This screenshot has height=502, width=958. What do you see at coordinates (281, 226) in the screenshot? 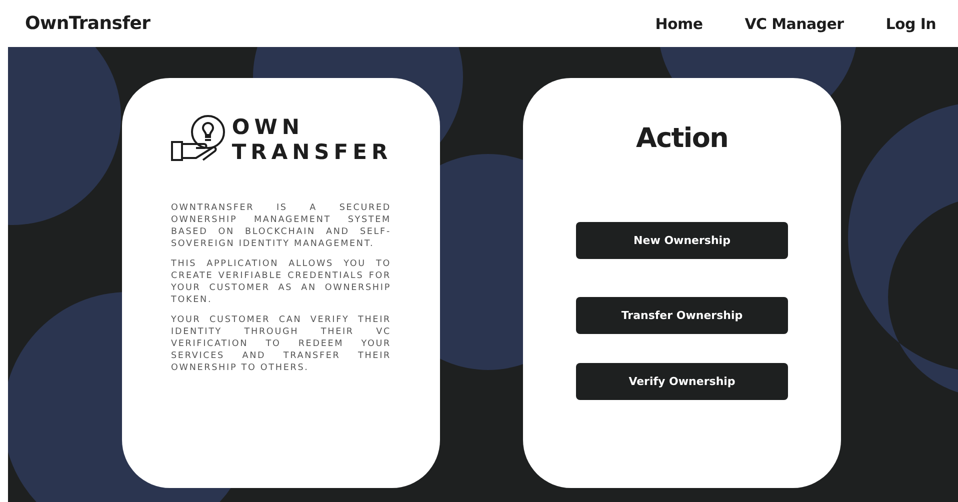
I see `description-paragraph: OWNTRANSFER IS A SECURED OWNERSHIP MANAGEMENT SYSTEM BASED ON BLOCKCHAIN AND SELF-SOVEREIGN IDENTITY MANAGEMENT.` at bounding box center [281, 226].